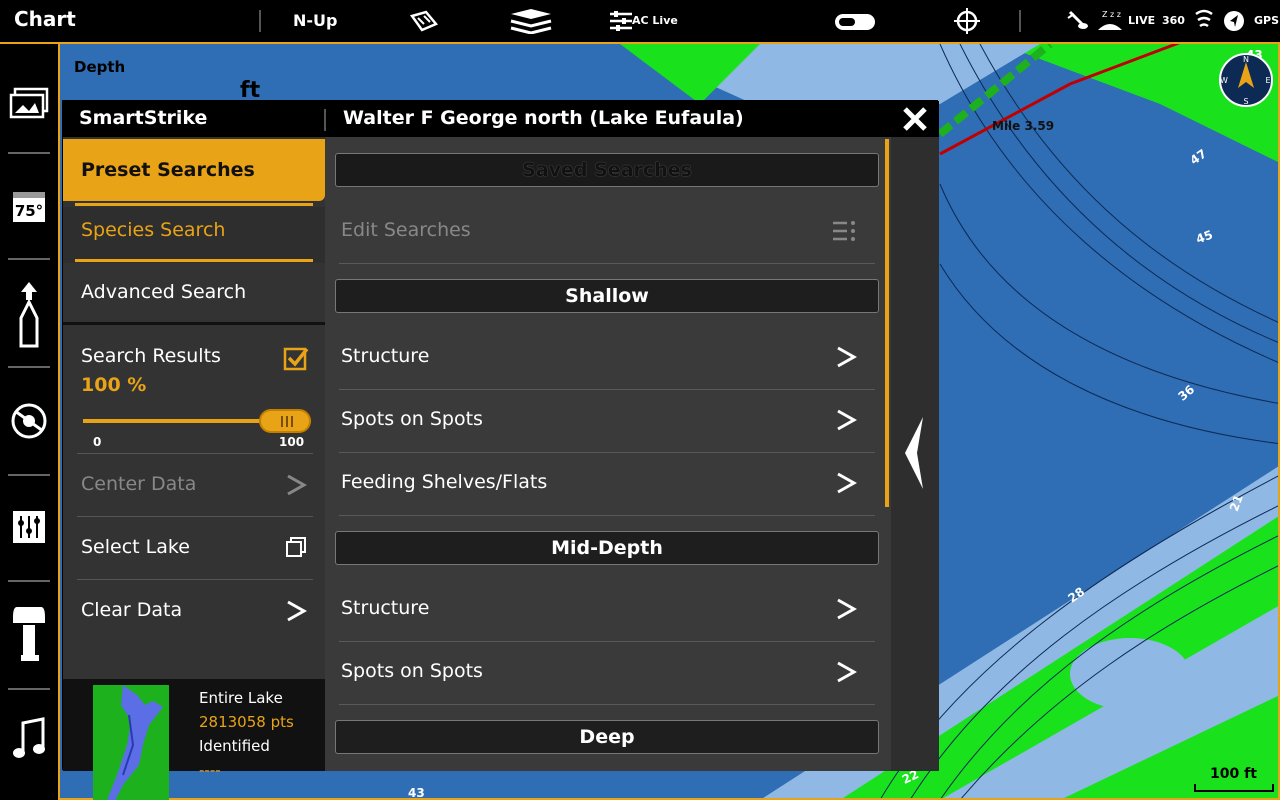 The image size is (1280, 800). I want to click on select-lake-row: Select Lake, so click(195, 549).